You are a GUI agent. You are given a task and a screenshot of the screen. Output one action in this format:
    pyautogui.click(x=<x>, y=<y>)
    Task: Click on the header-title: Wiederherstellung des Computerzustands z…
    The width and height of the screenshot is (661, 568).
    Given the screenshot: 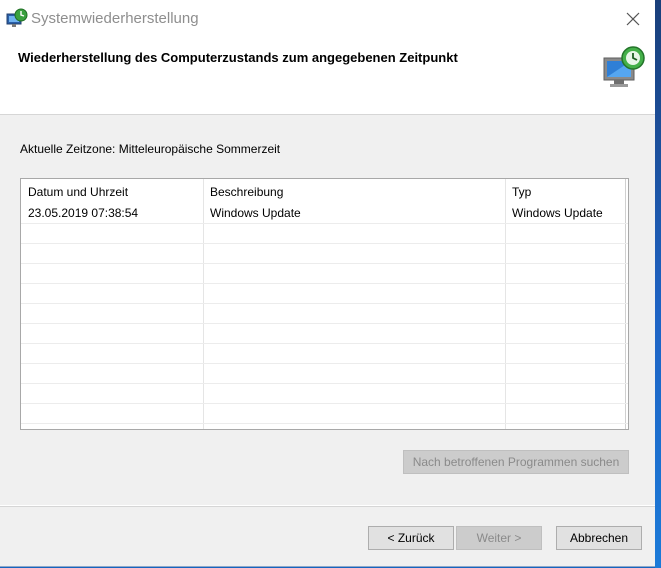 What is the action you would take?
    pyautogui.click(x=238, y=57)
    